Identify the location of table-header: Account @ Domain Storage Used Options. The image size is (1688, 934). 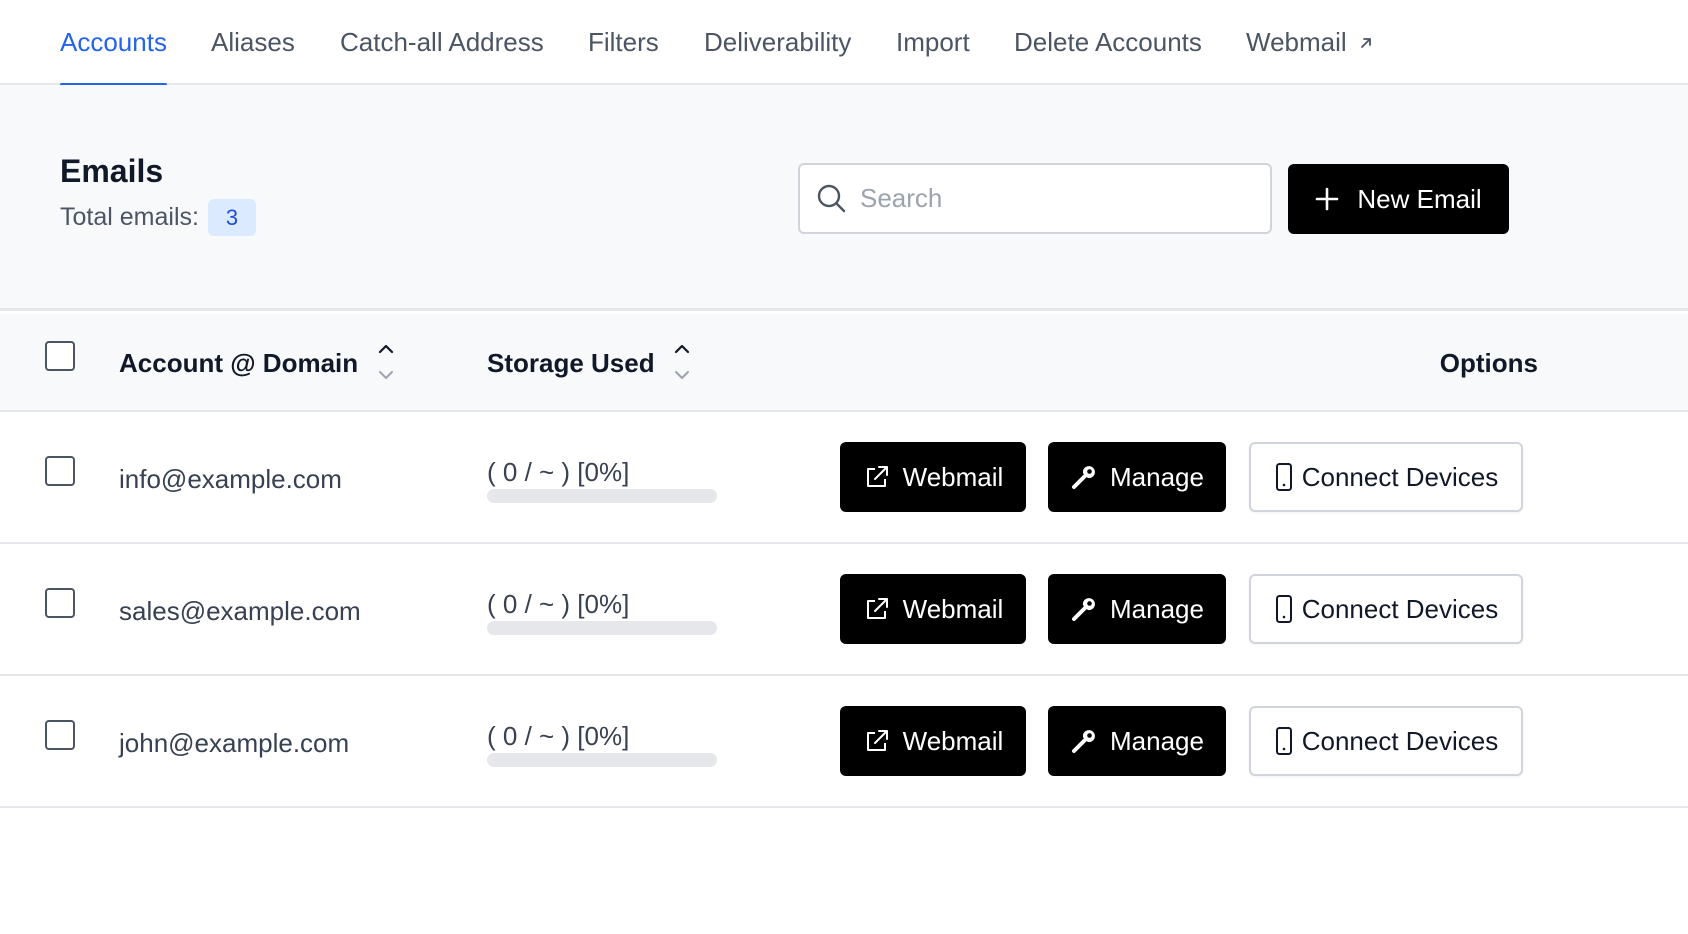
(844, 363).